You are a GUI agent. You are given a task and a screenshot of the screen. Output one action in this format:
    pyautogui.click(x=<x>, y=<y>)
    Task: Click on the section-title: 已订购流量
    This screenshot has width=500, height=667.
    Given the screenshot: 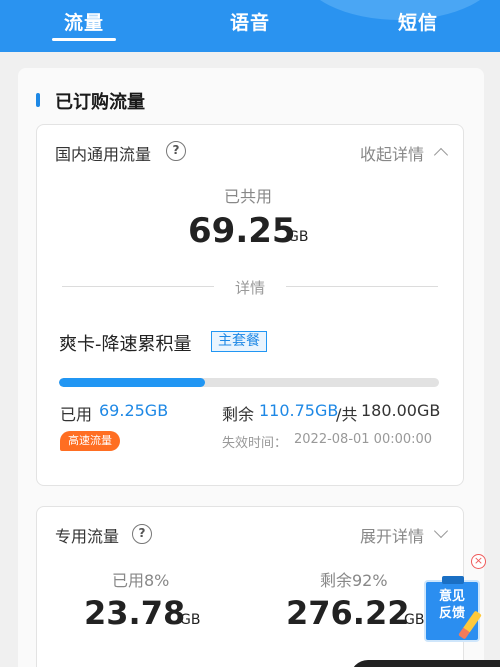 What is the action you would take?
    pyautogui.click(x=100, y=102)
    